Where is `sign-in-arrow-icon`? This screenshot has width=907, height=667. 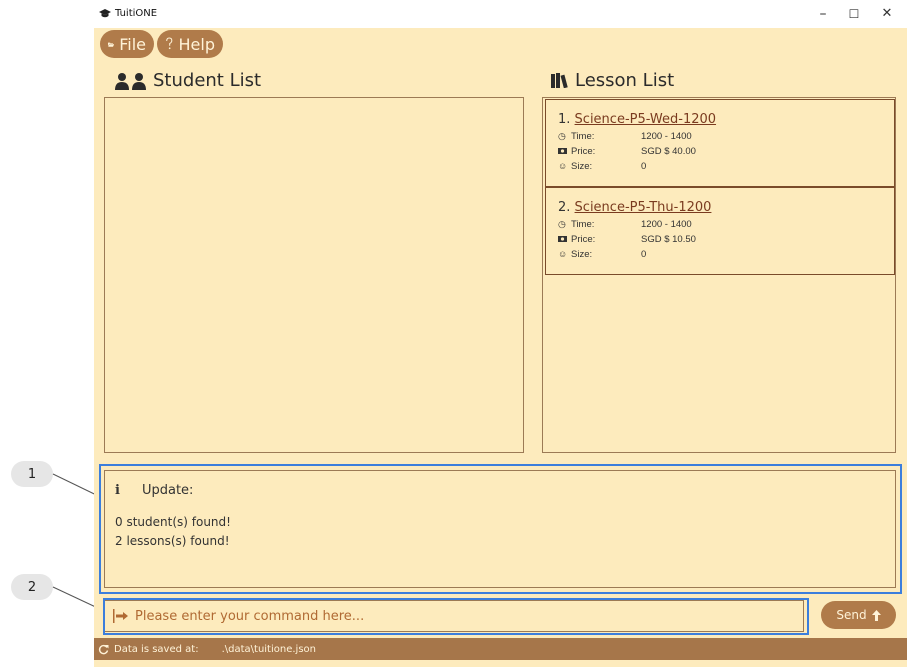 sign-in-arrow-icon is located at coordinates (120, 616).